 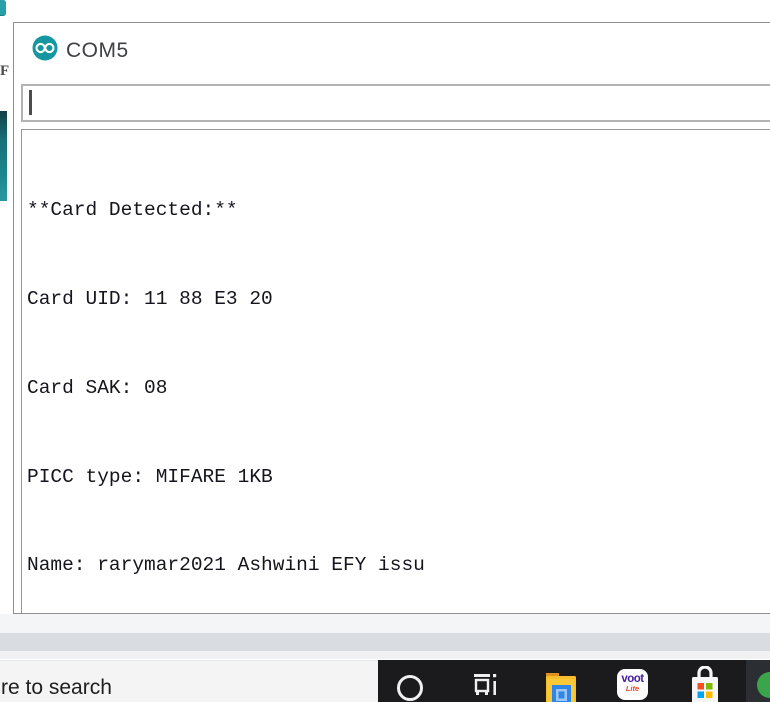 What do you see at coordinates (410, 688) in the screenshot?
I see `cortana-search-icon` at bounding box center [410, 688].